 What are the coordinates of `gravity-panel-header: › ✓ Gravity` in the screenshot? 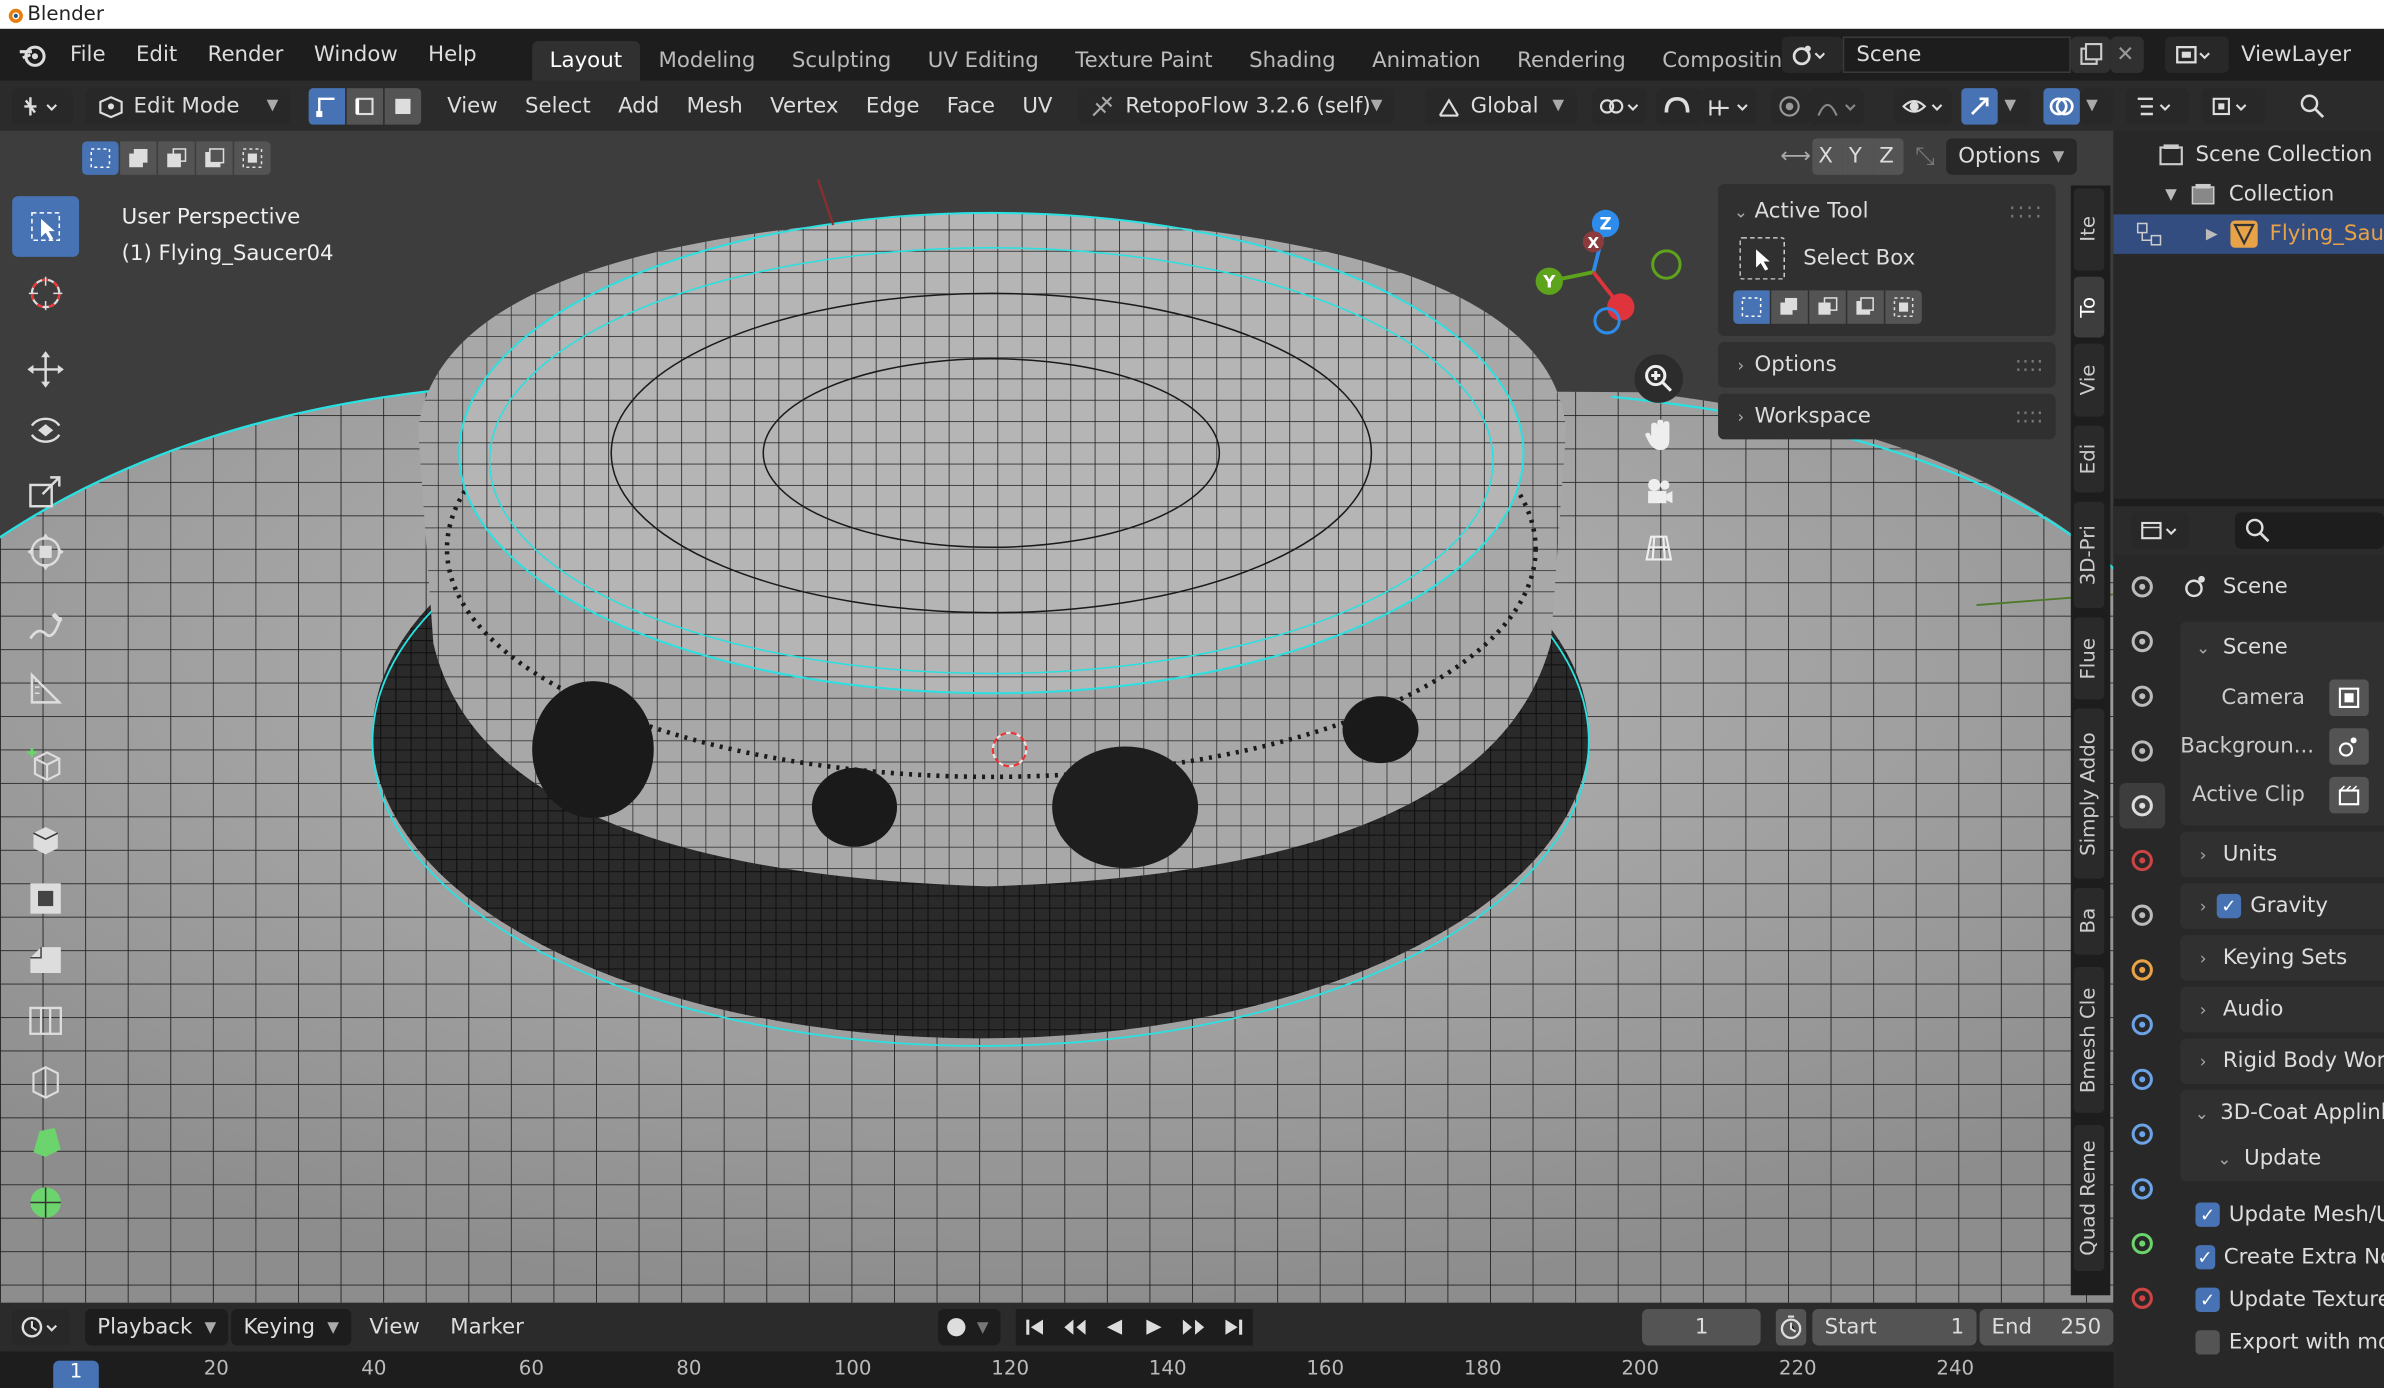 It's located at (2282, 906).